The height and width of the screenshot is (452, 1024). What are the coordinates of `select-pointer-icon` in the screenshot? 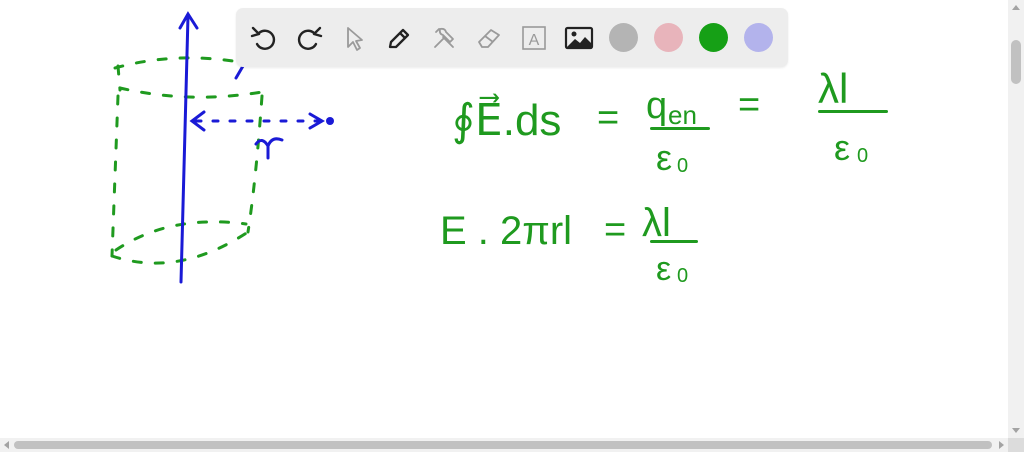 It's located at (355, 39).